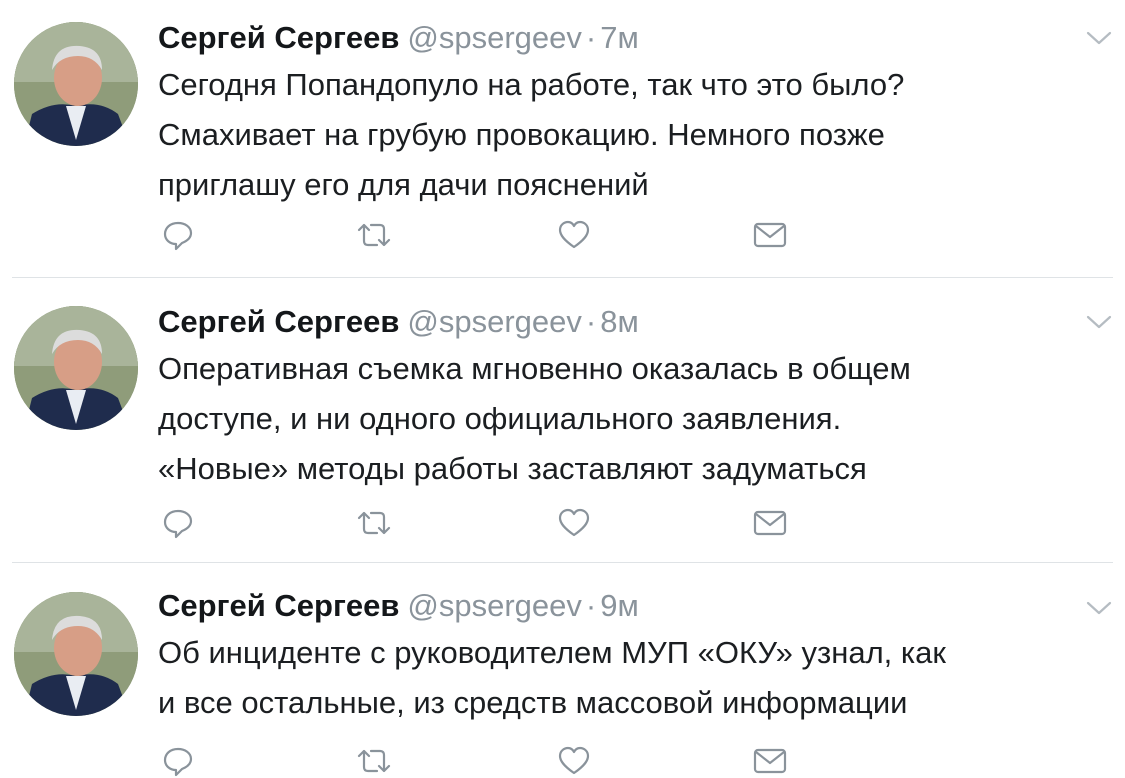  What do you see at coordinates (619, 37) in the screenshot?
I see `timestamp: 7м` at bounding box center [619, 37].